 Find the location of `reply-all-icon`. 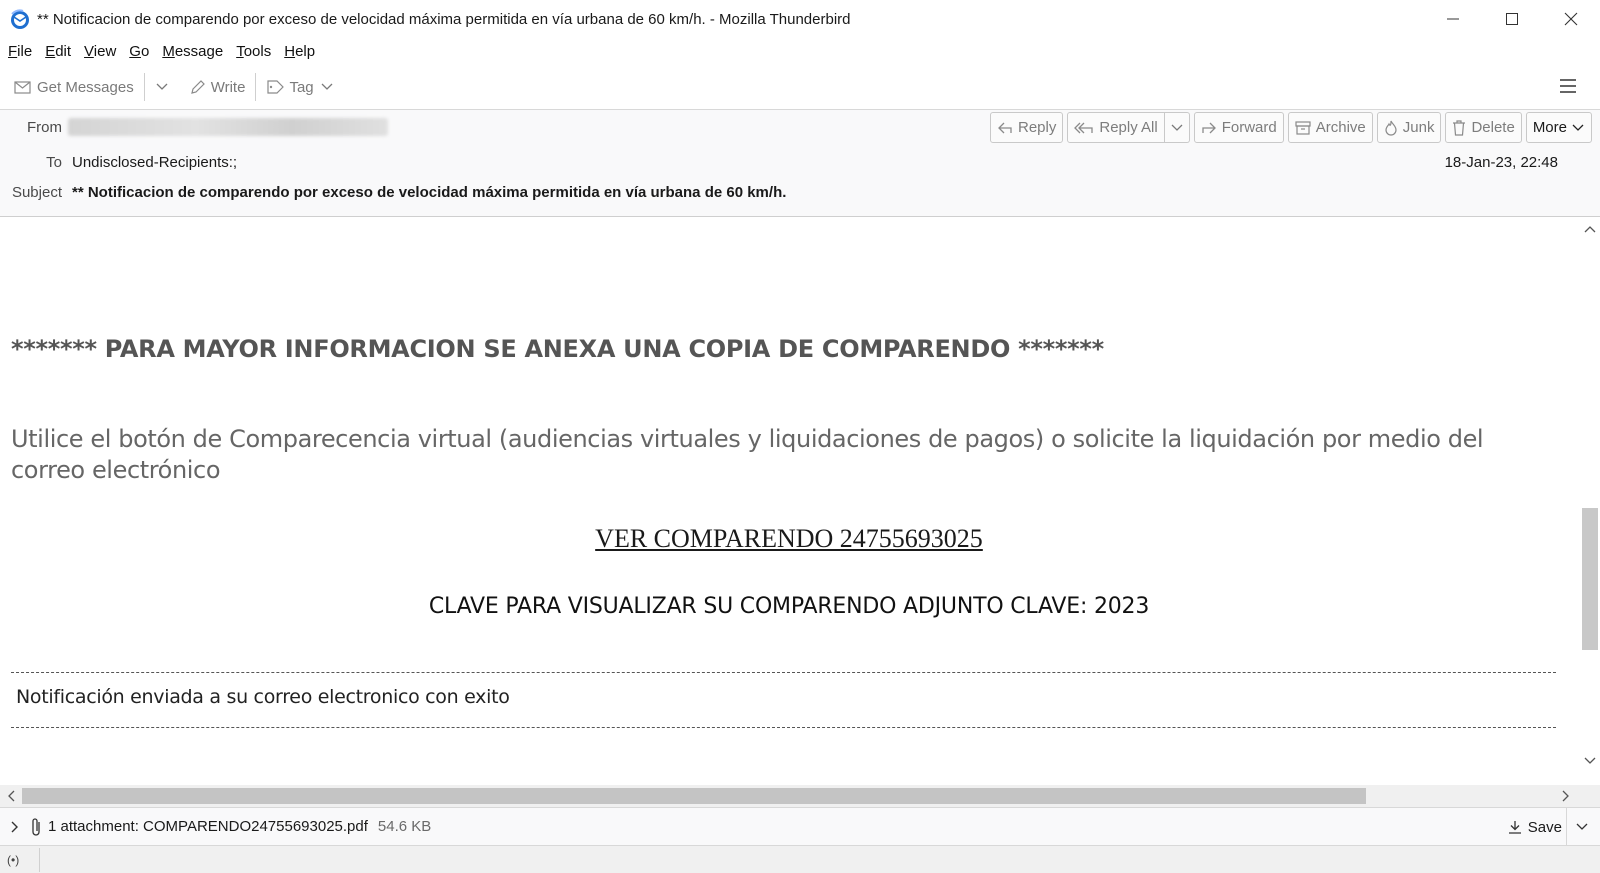

reply-all-icon is located at coordinates (1084, 127).